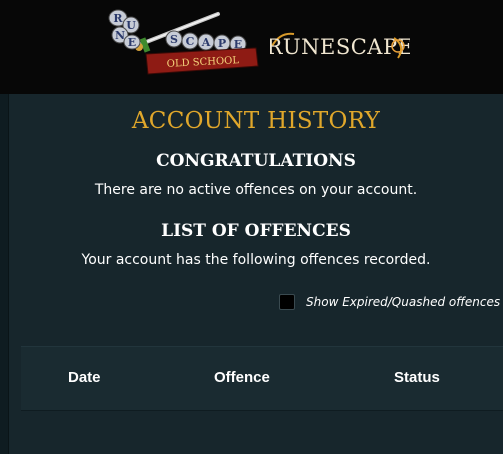  I want to click on congratulations-heading: CONGRATULATIONS, so click(256, 161).